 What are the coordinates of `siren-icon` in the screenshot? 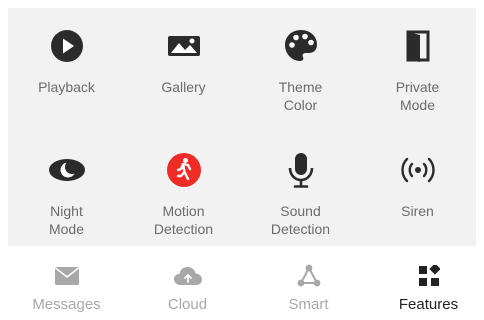 It's located at (418, 170).